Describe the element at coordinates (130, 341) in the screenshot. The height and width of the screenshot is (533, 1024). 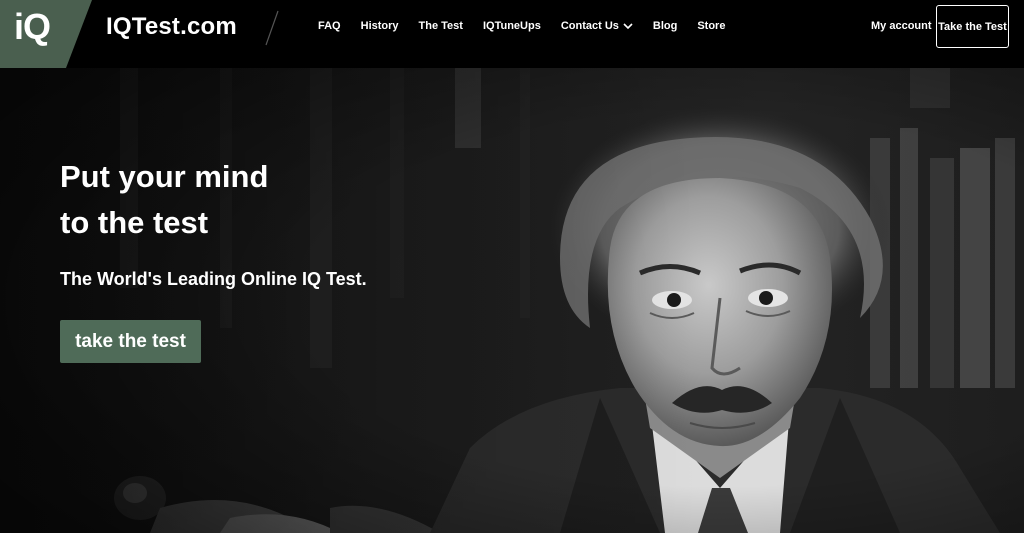
I see `take-the-test-hero-button: take the test` at that location.